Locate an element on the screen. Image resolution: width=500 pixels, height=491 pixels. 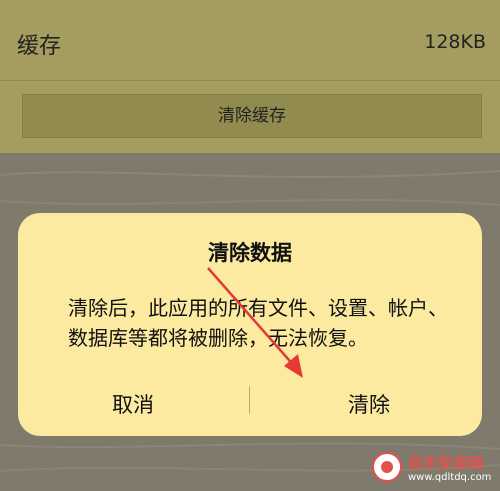
button-divider is located at coordinates (249, 400).